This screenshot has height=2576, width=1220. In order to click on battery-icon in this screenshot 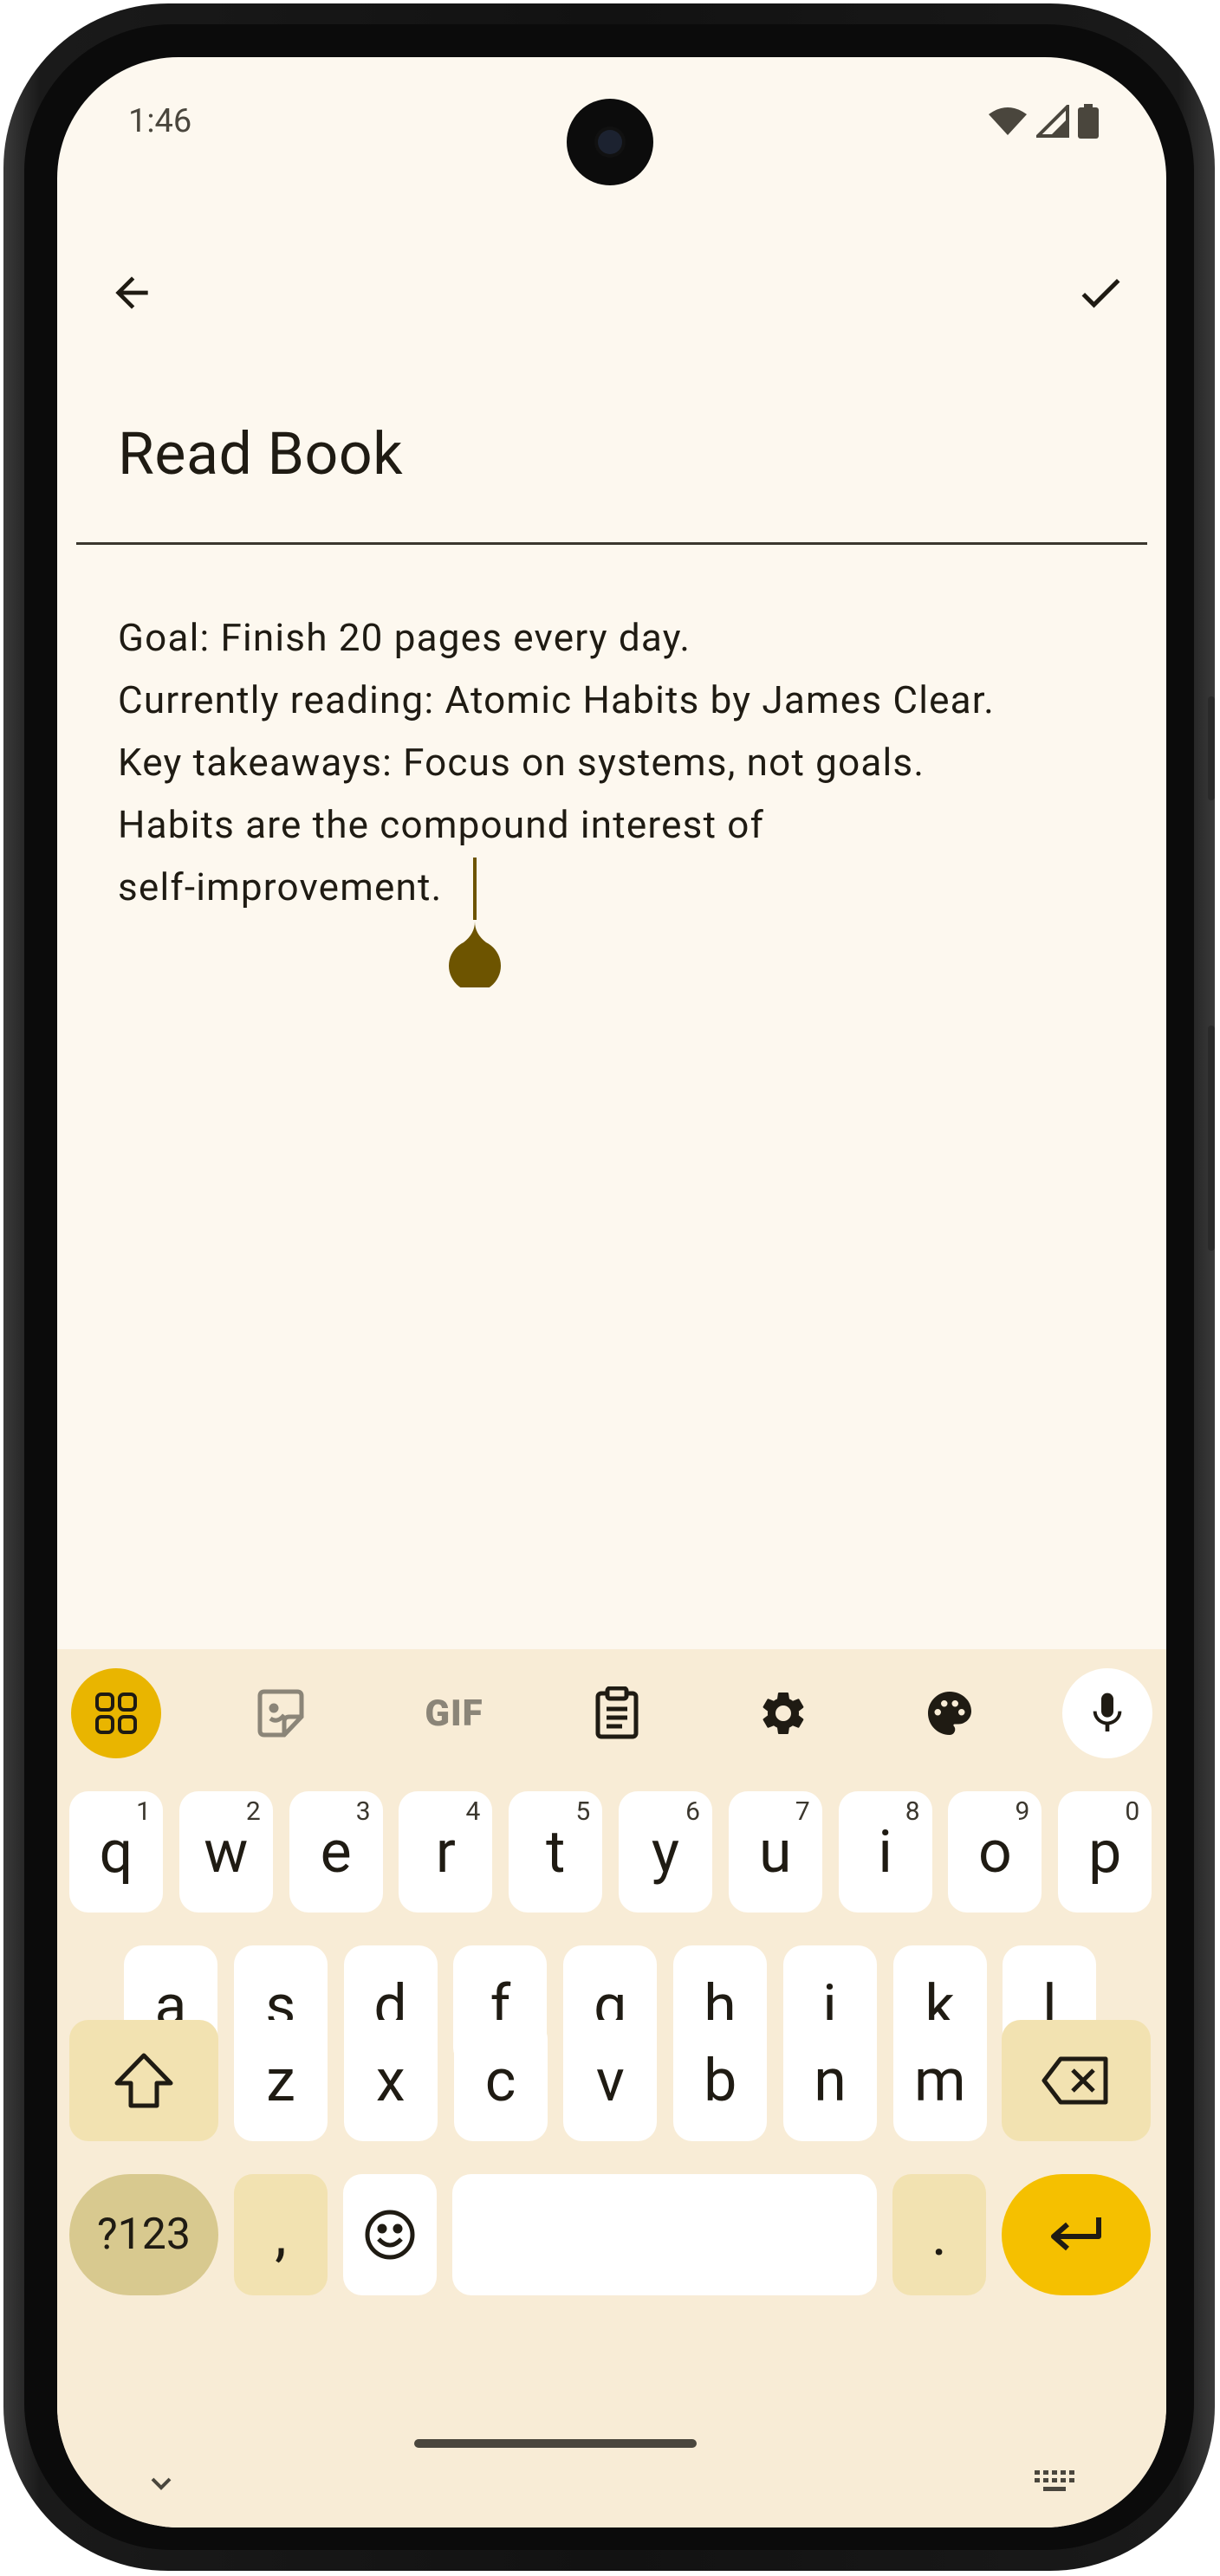, I will do `click(1088, 122)`.